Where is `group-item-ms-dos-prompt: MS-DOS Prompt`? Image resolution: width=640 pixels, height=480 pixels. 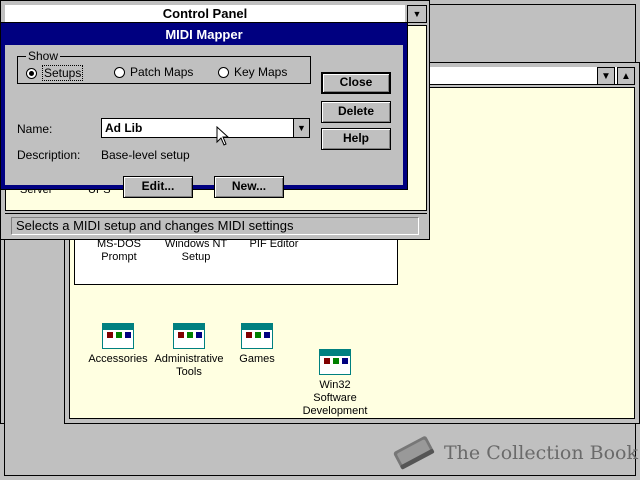 group-item-ms-dos-prompt: MS-DOS Prompt is located at coordinates (119, 251).